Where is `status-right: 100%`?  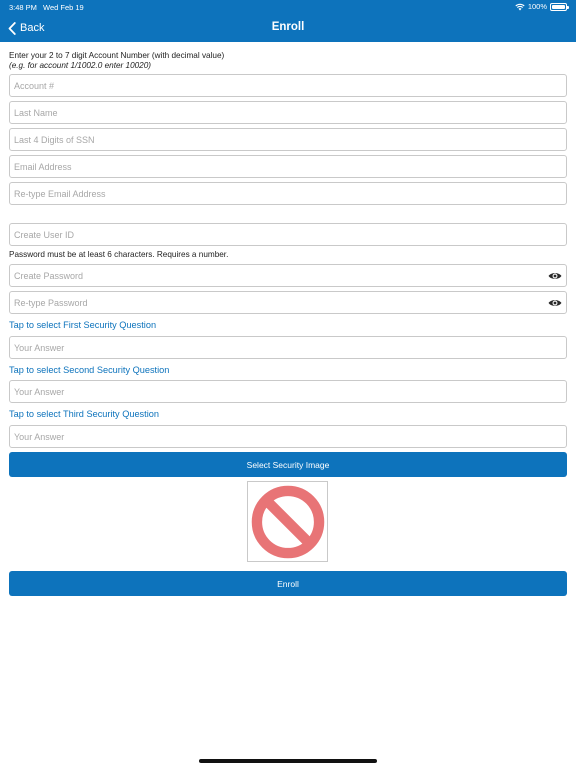 status-right: 100% is located at coordinates (542, 6).